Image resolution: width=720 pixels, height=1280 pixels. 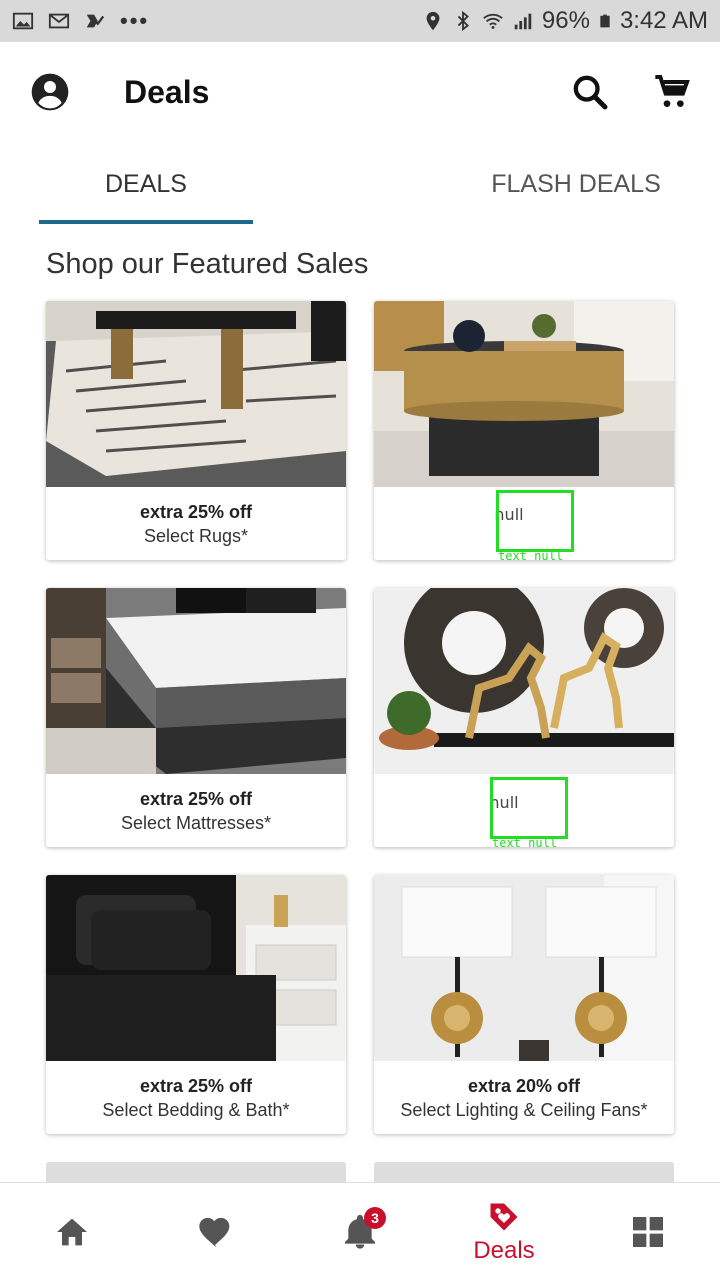 I want to click on grid-icon, so click(x=648, y=1231).